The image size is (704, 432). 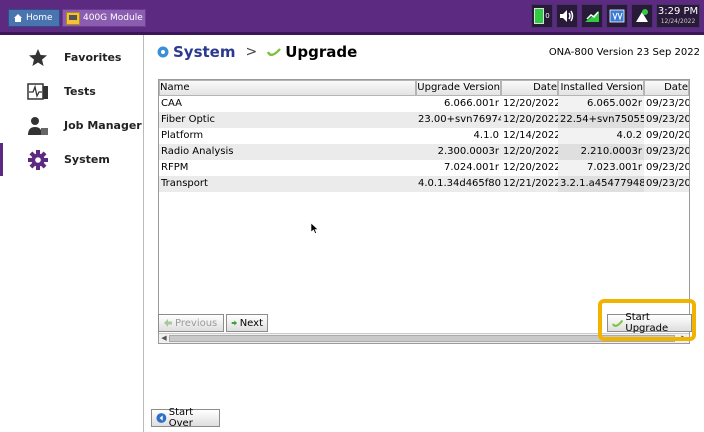 What do you see at coordinates (530, 135) in the screenshot?
I see `cell-date: 12/14/2022` at bounding box center [530, 135].